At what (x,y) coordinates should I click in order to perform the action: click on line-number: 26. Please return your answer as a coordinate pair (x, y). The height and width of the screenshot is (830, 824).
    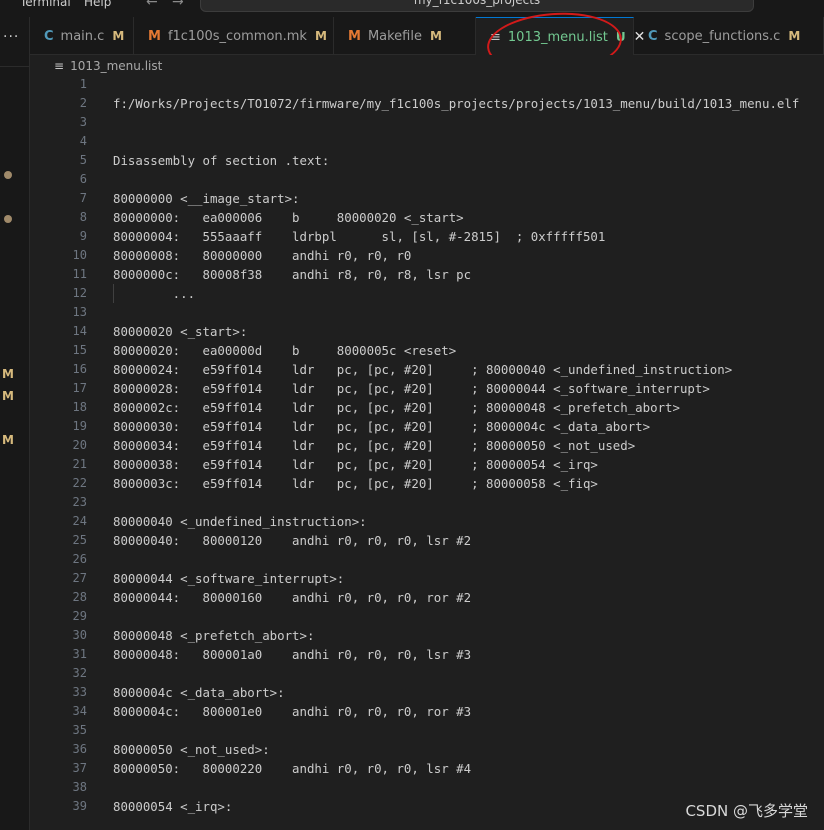
    Looking at the image, I should click on (79, 559).